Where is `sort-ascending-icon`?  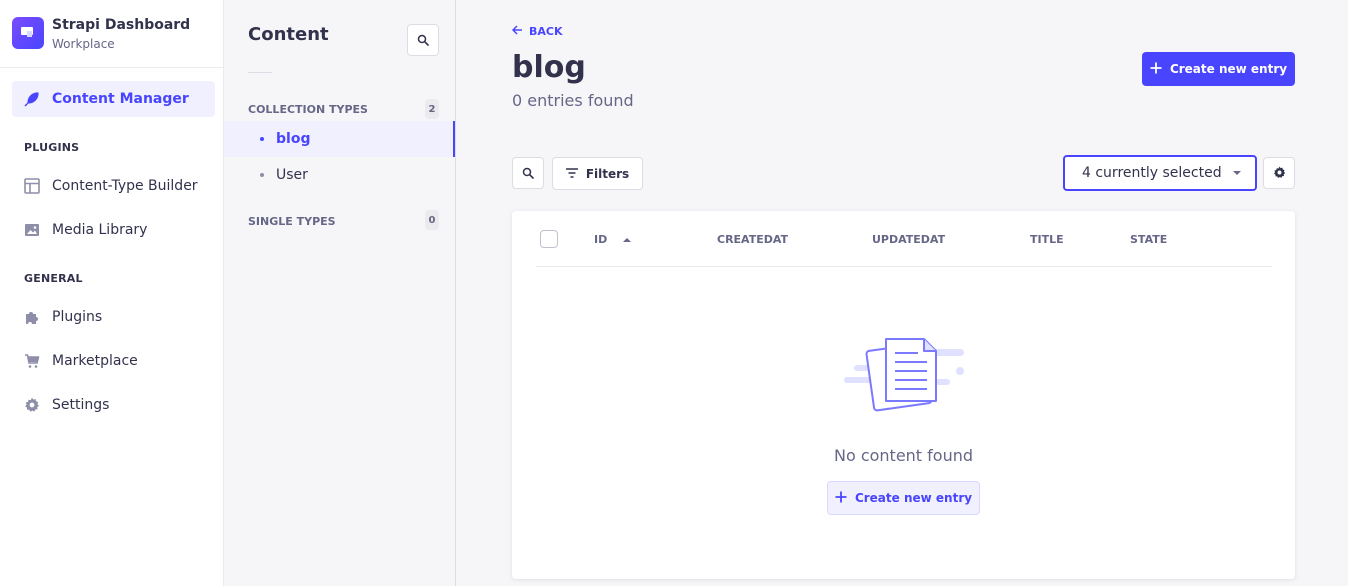 sort-ascending-icon is located at coordinates (627, 239).